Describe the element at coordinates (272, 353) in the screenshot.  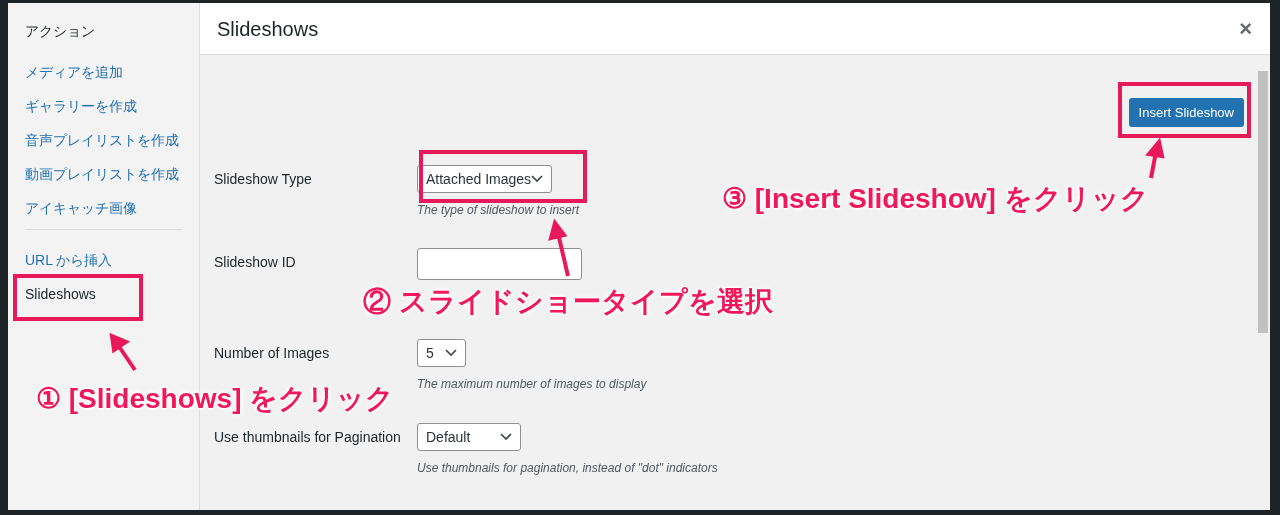
I see `field-label: Number of Images` at that location.